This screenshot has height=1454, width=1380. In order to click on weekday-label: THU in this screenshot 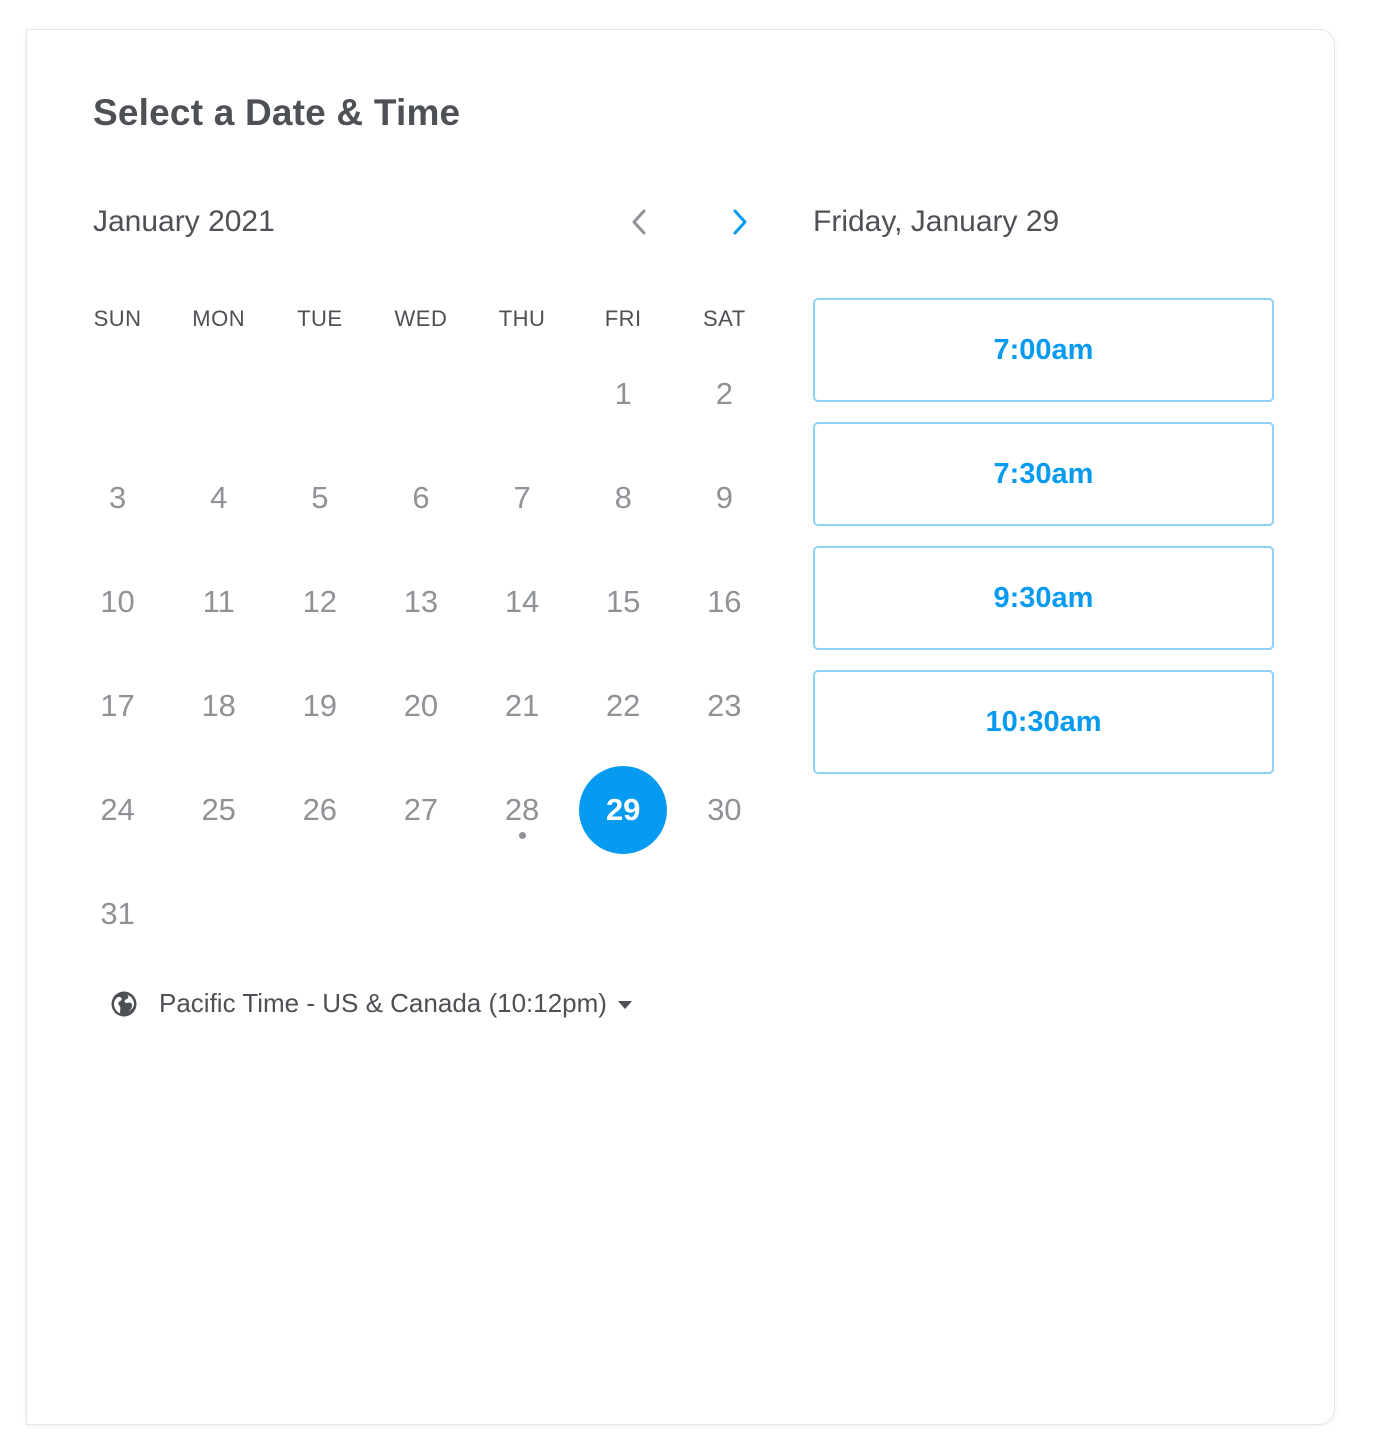, I will do `click(522, 318)`.